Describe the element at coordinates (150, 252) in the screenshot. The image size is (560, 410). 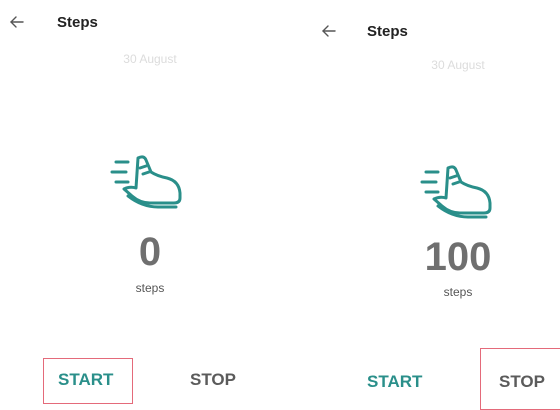
I see `step-count: 0` at that location.